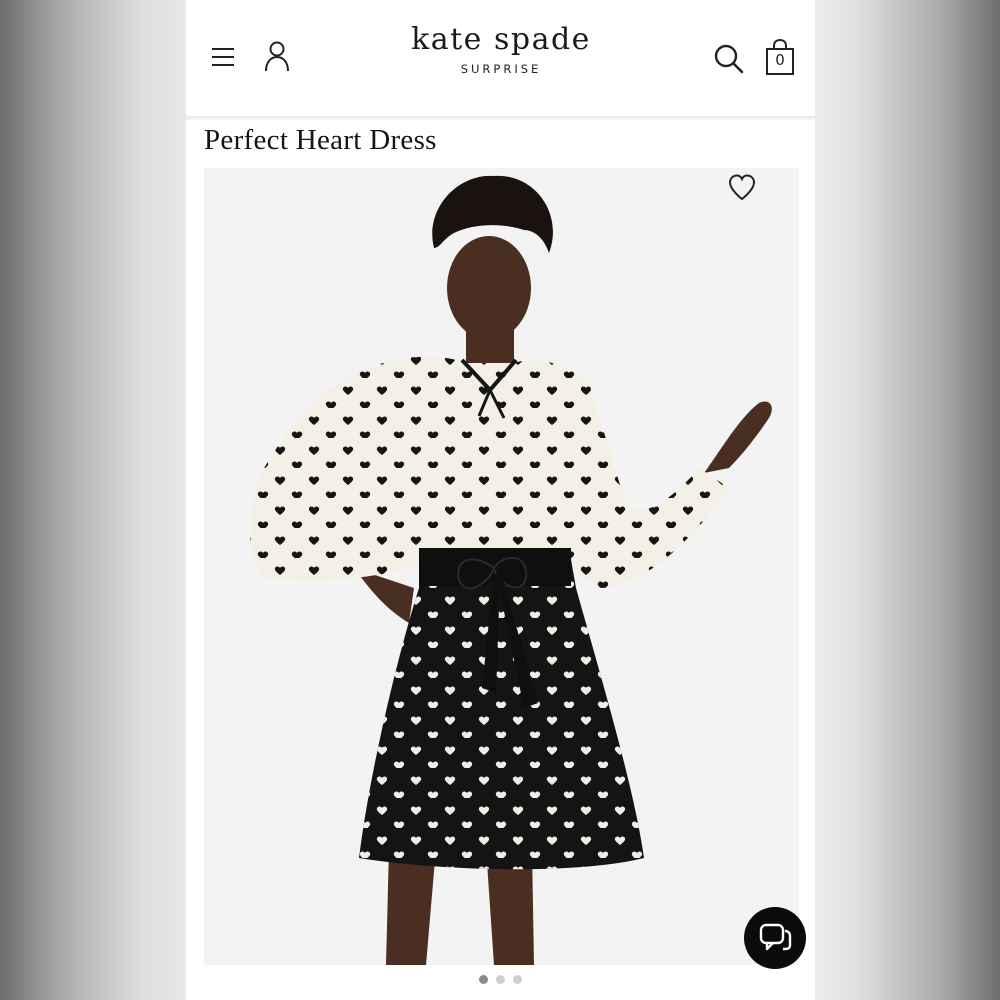 The image size is (1000, 1000). I want to click on heart-icon, so click(742, 187).